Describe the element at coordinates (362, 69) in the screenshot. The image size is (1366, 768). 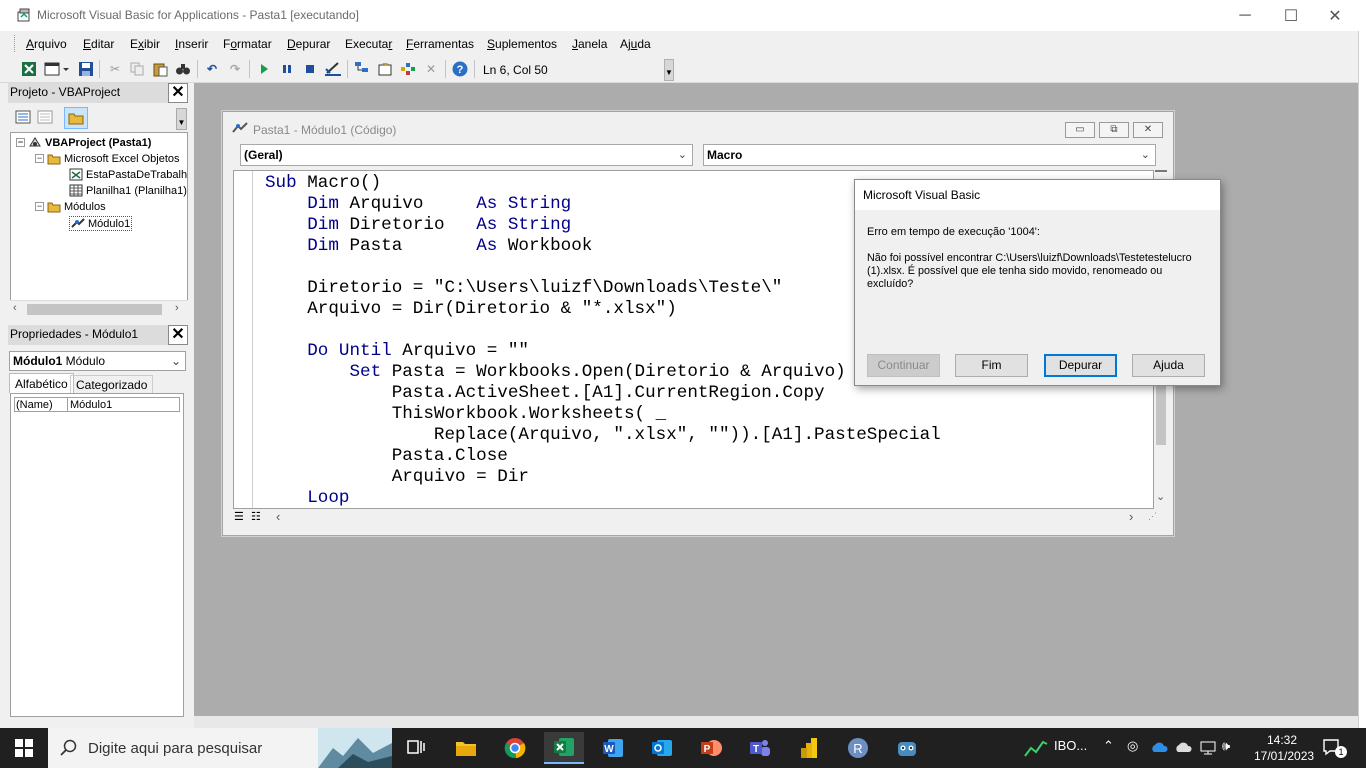
I see `project-explorer-icon` at that location.